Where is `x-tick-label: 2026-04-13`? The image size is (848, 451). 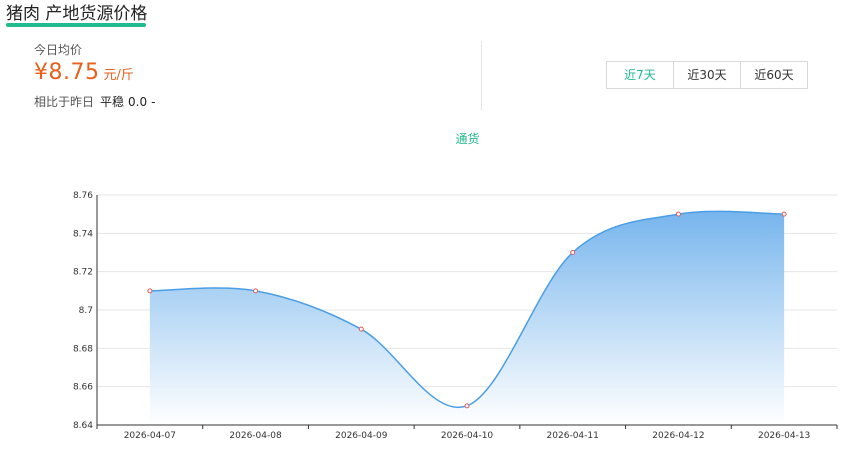 x-tick-label: 2026-04-13 is located at coordinates (784, 436).